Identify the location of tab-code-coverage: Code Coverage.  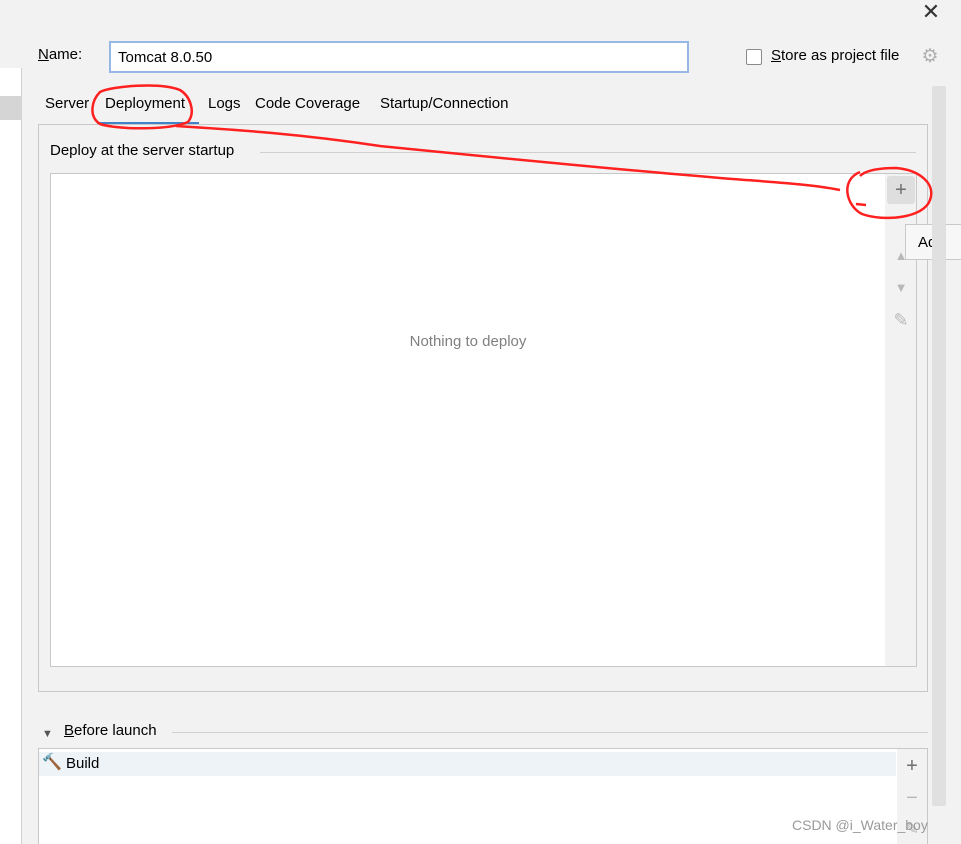
(307, 103).